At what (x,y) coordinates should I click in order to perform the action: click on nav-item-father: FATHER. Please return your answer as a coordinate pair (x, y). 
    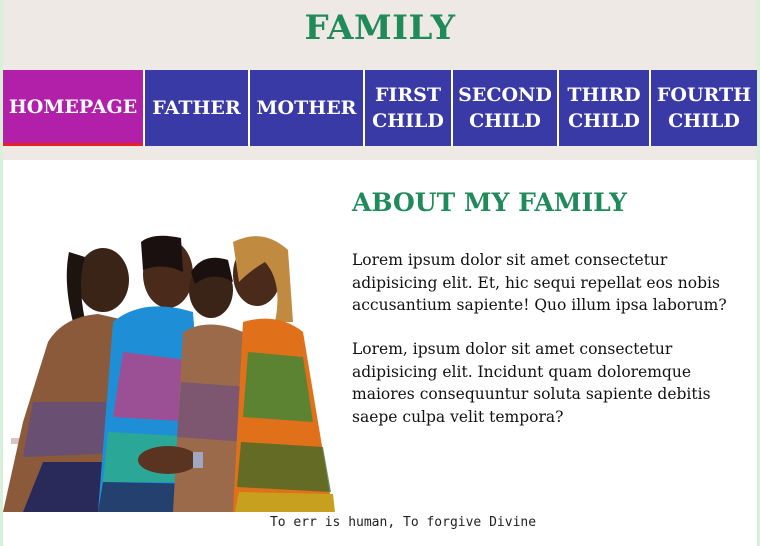
    Looking at the image, I should click on (195, 108).